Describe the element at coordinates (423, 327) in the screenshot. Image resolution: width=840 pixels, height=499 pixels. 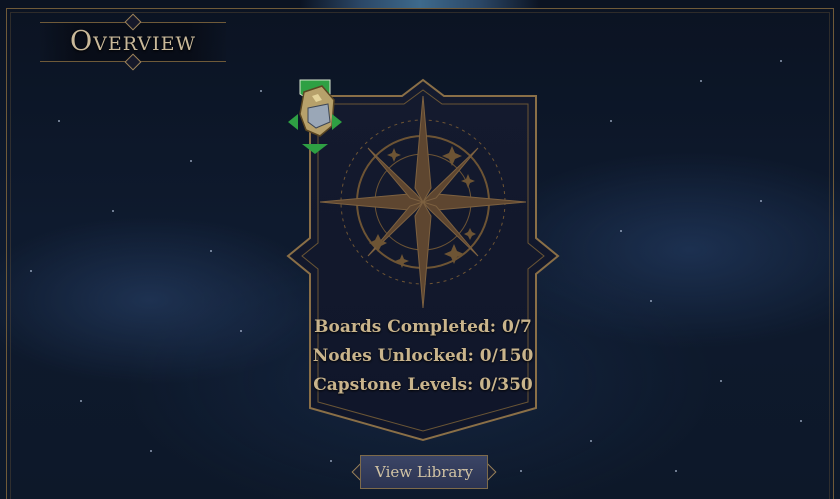
I see `boards-completed-stat: Boards Completed: 0/7` at that location.